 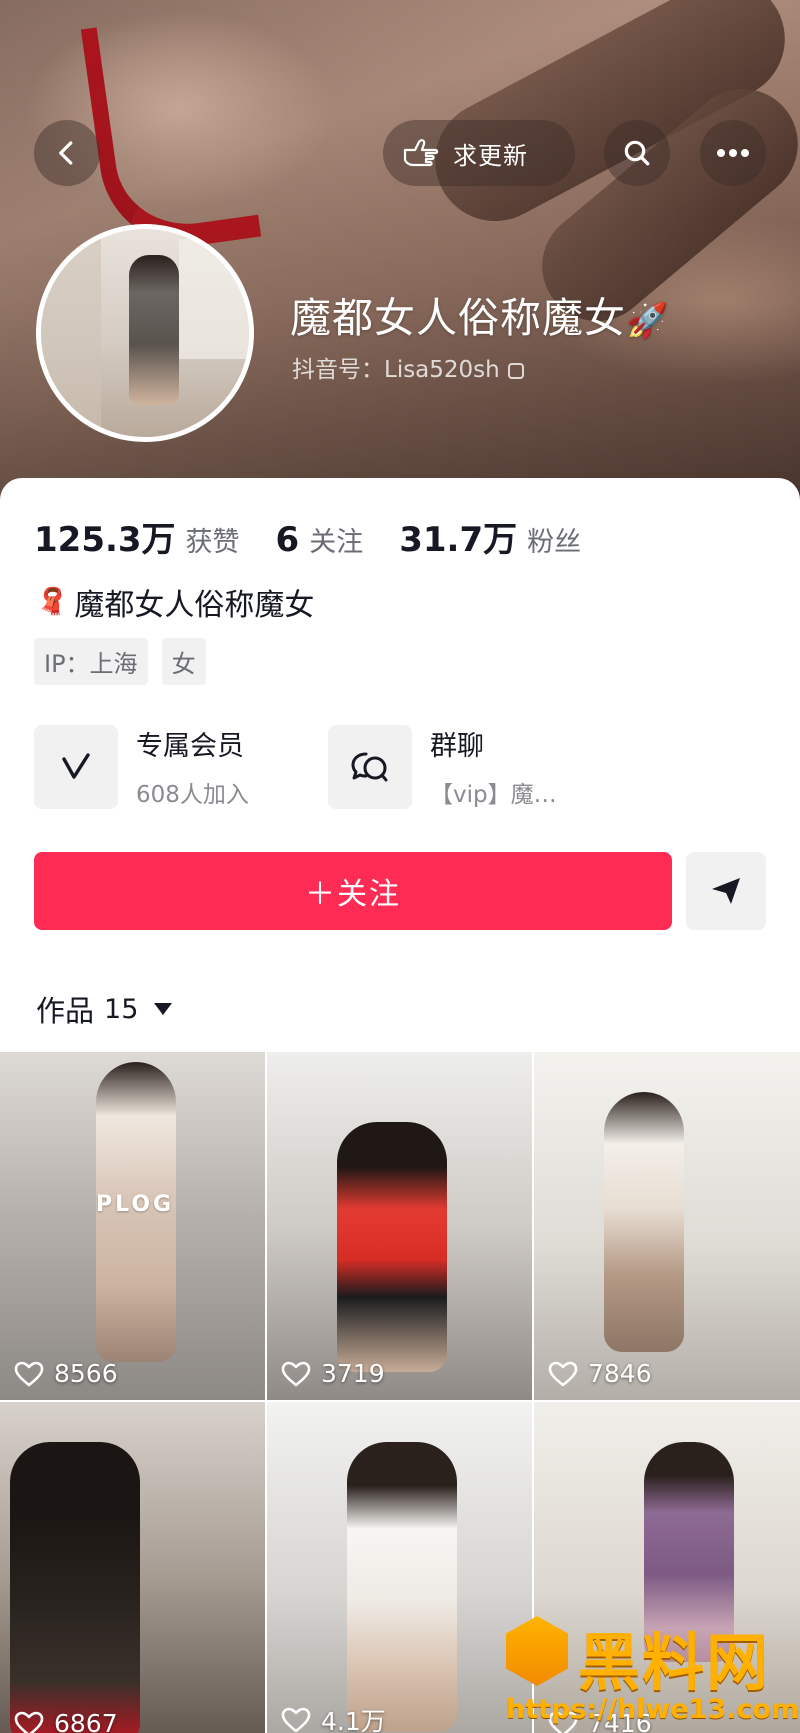 What do you see at coordinates (86, 1721) in the screenshot?
I see `like-count-text: 6867` at bounding box center [86, 1721].